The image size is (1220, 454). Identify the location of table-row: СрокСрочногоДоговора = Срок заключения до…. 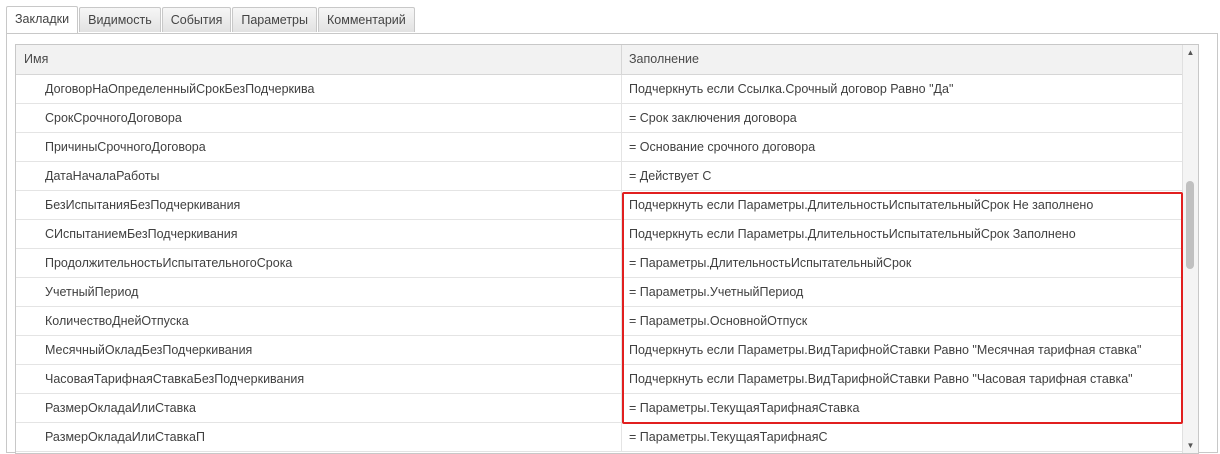
(600, 118).